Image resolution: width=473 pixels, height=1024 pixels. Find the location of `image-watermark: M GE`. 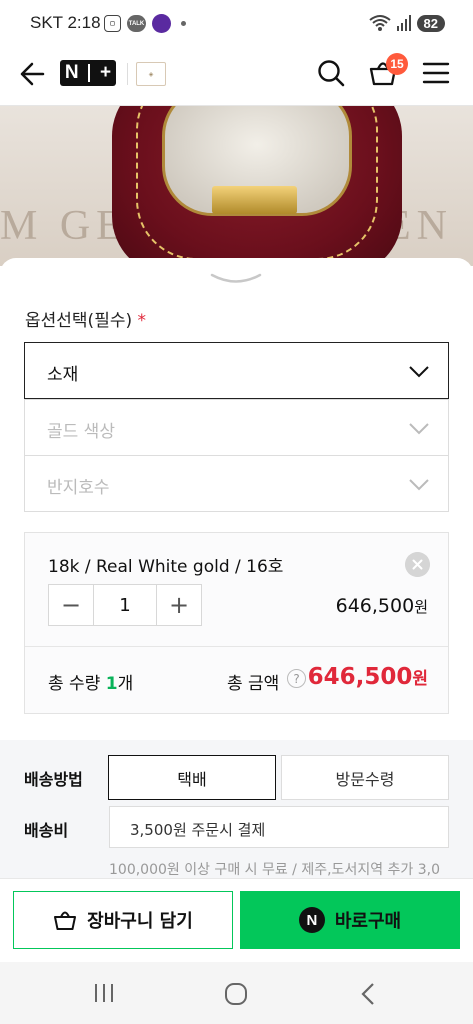

image-watermark: M GE is located at coordinates (64, 226).